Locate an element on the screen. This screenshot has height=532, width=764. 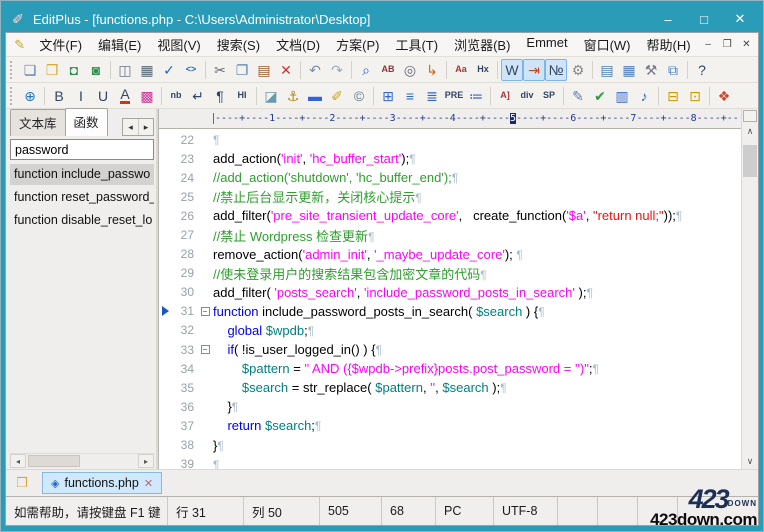
line-numbers-button: № is located at coordinates (556, 69).